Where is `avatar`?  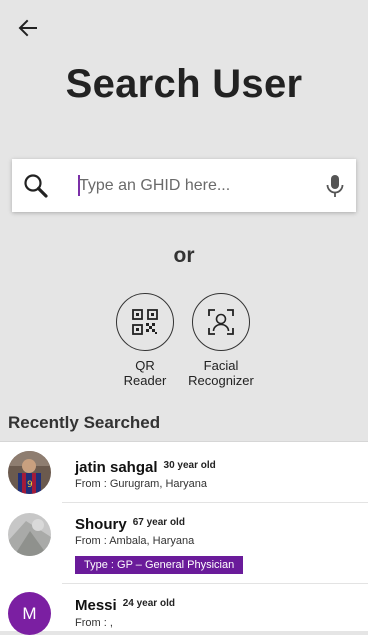
avatar is located at coordinates (29, 534).